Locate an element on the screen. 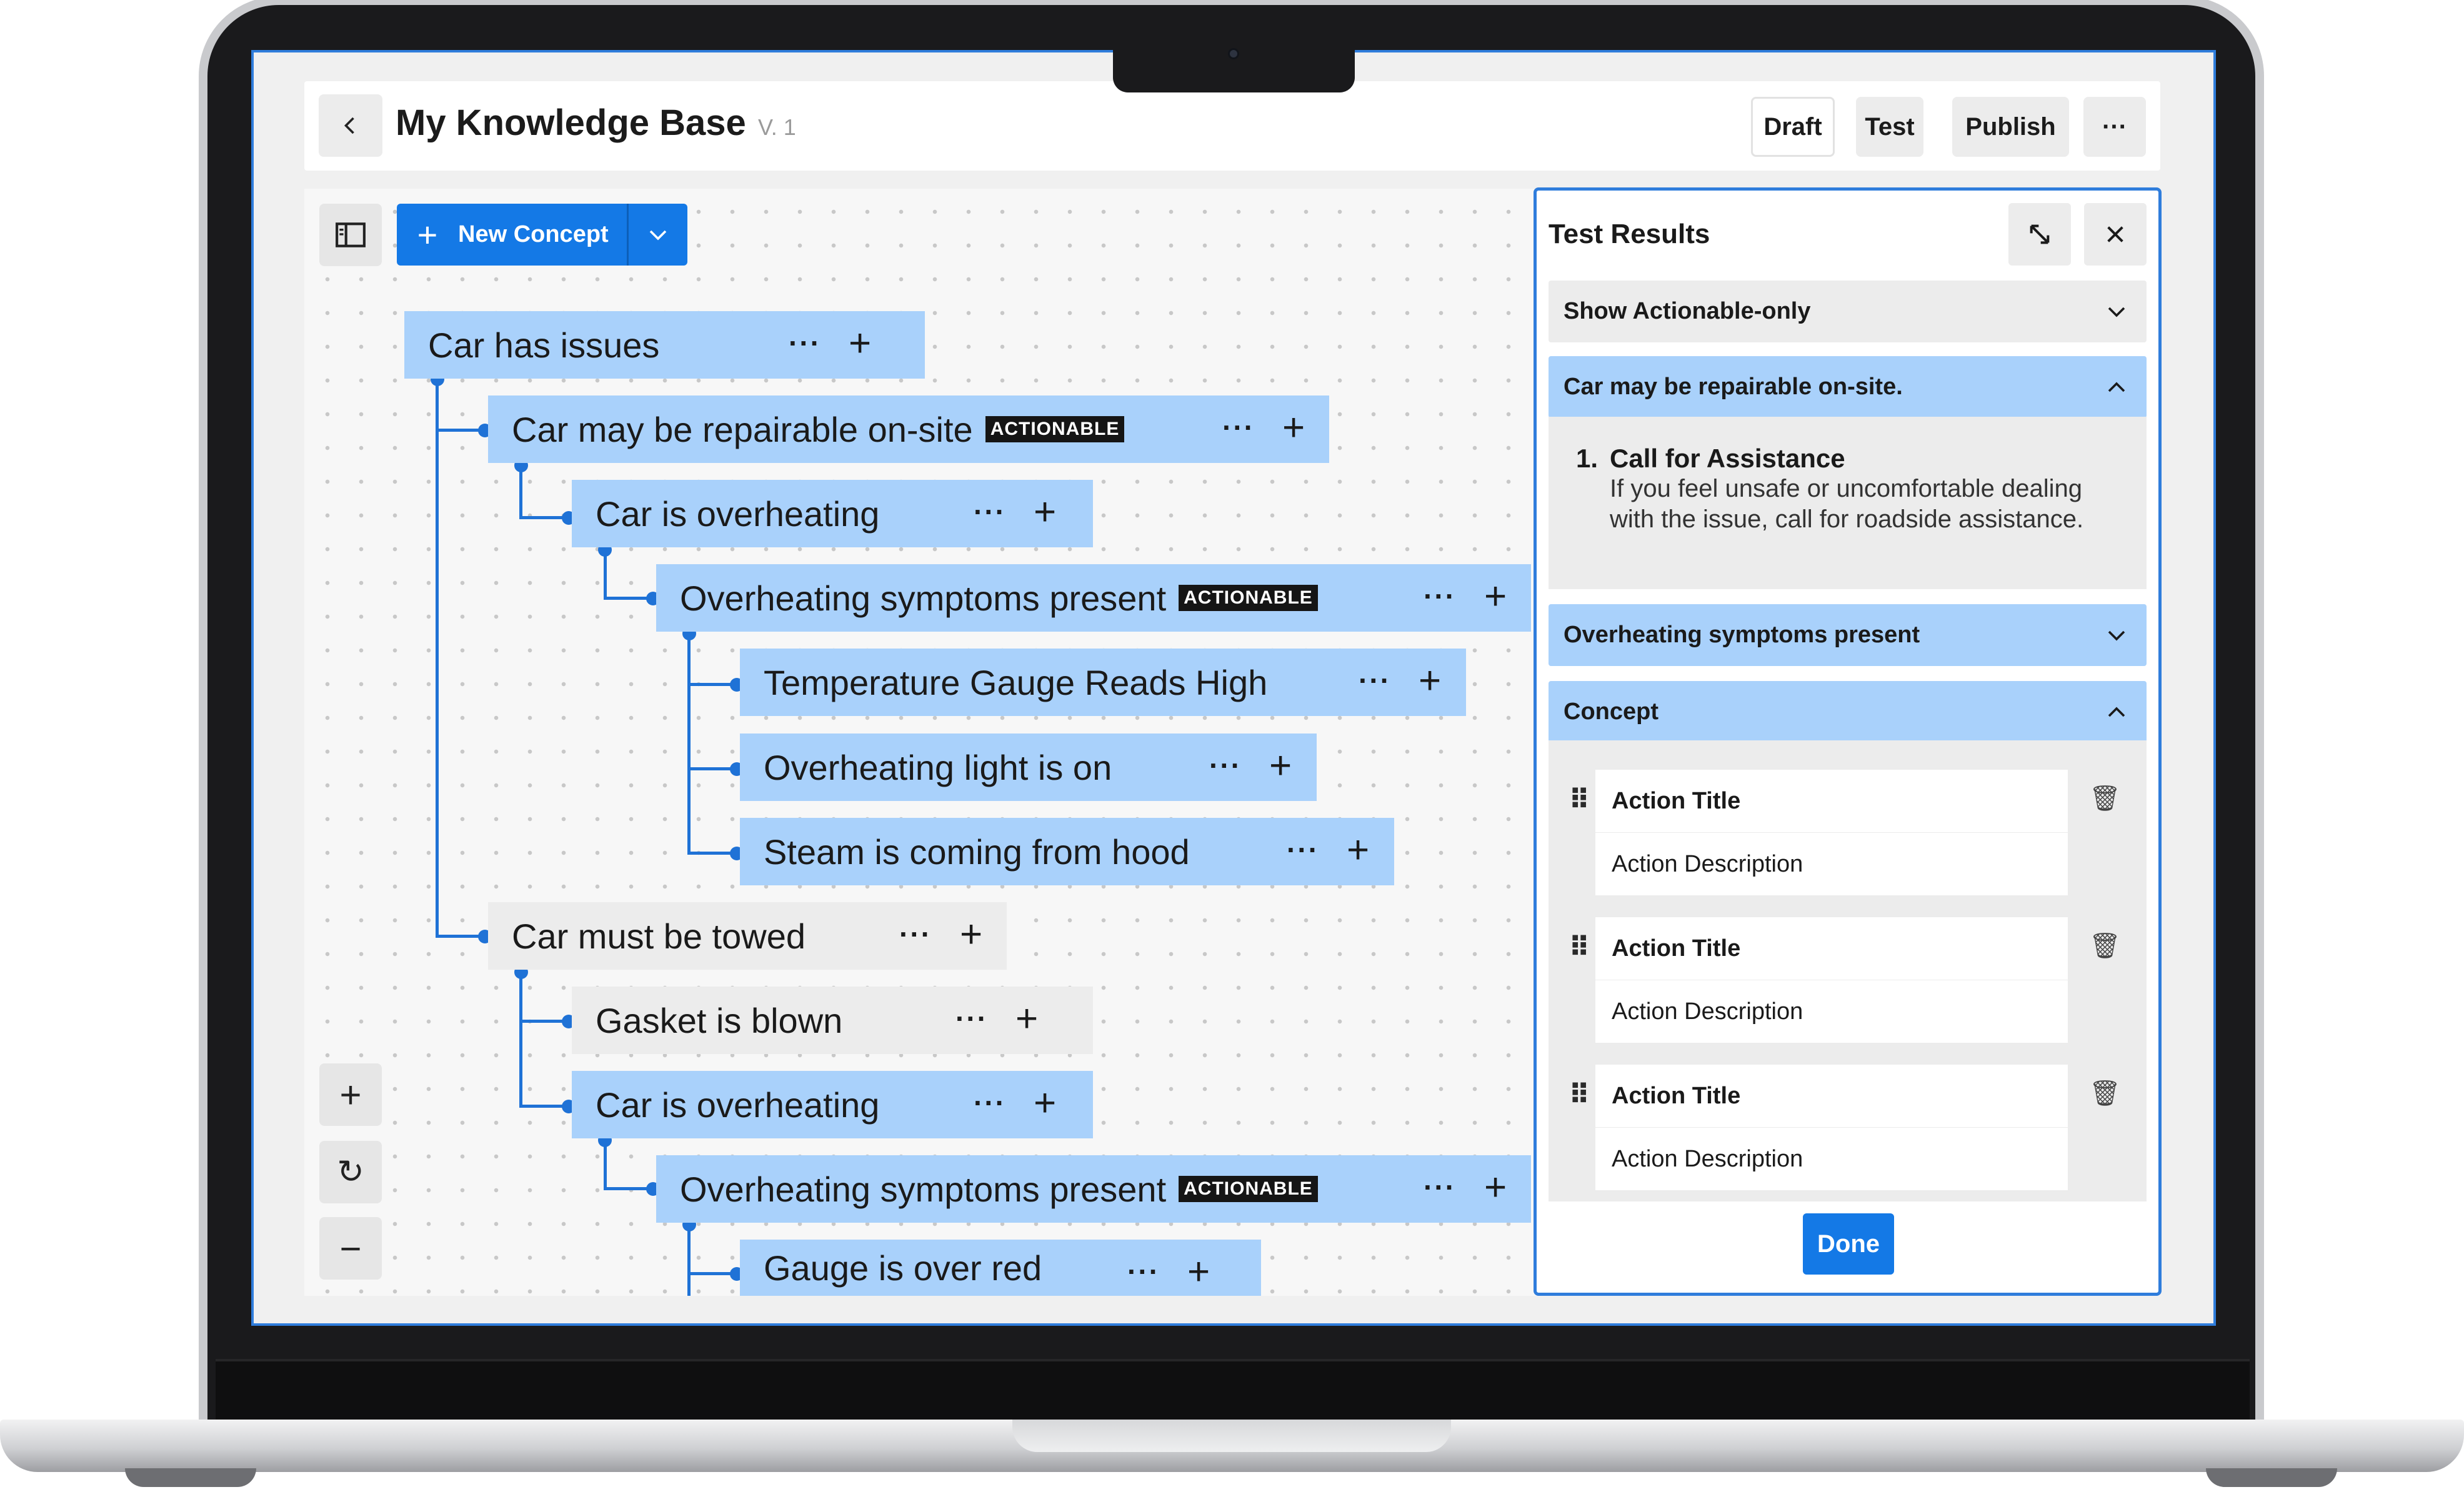 The image size is (2464, 1492). node-label: Steam is coming from hood is located at coordinates (977, 852).